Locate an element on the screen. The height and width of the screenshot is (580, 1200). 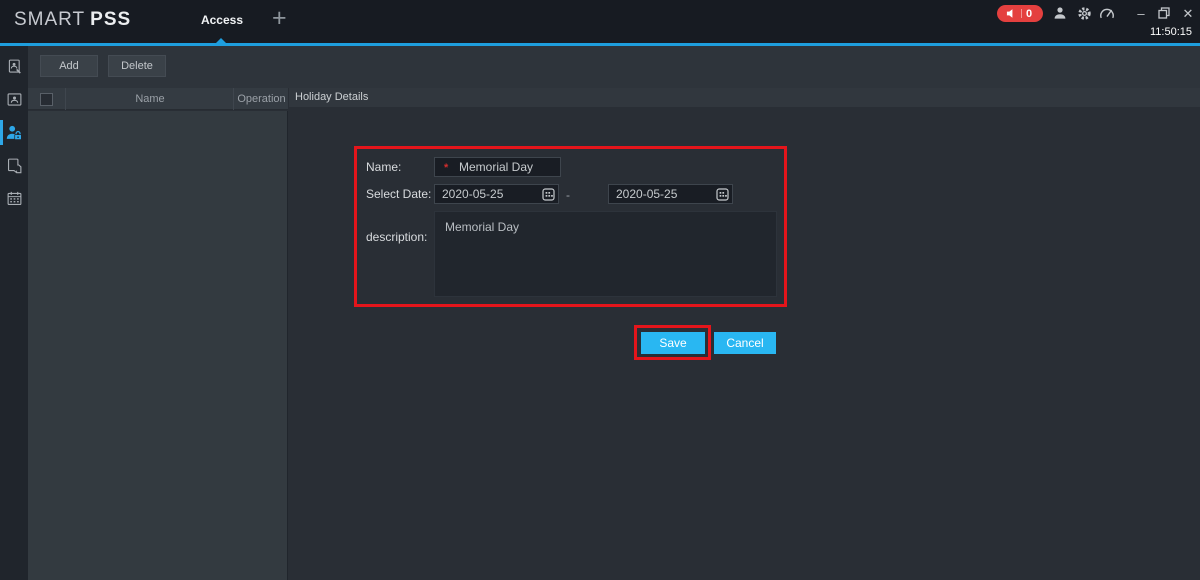
start-date-field is located at coordinates (496, 194).